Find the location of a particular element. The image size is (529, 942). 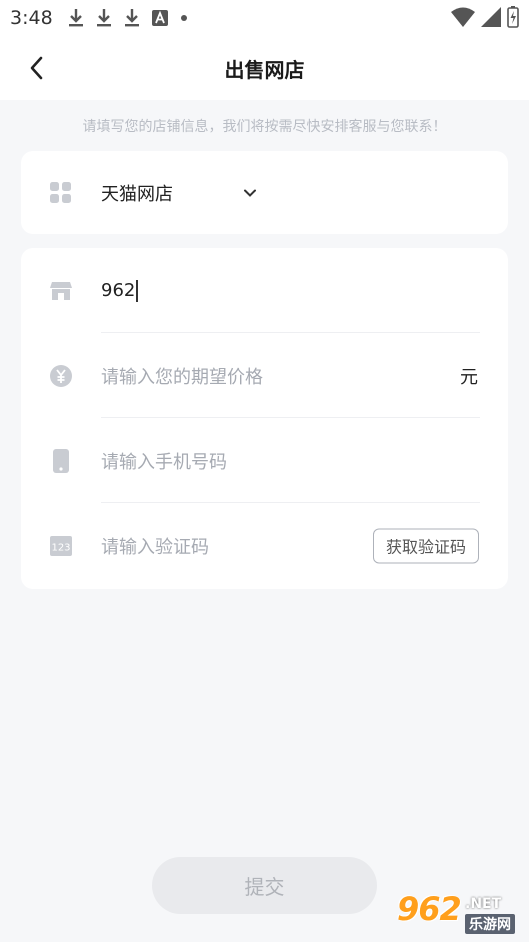

yen-icon is located at coordinates (61, 376).